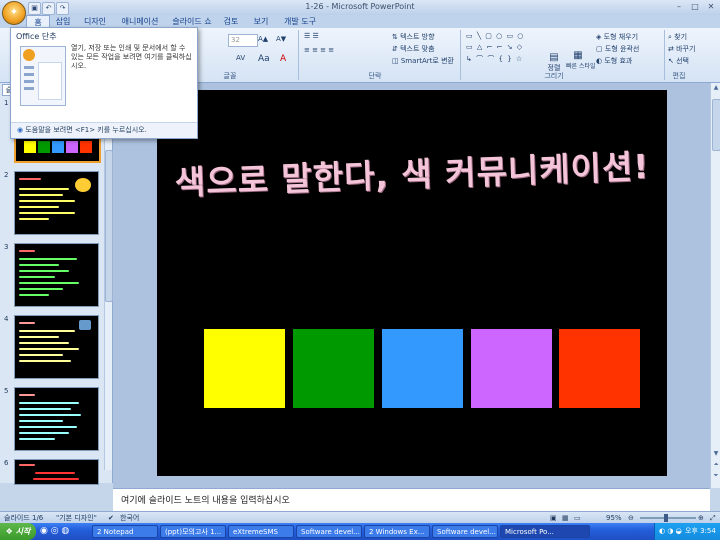  I want to click on office-logo-icon: ✦, so click(14, 12).